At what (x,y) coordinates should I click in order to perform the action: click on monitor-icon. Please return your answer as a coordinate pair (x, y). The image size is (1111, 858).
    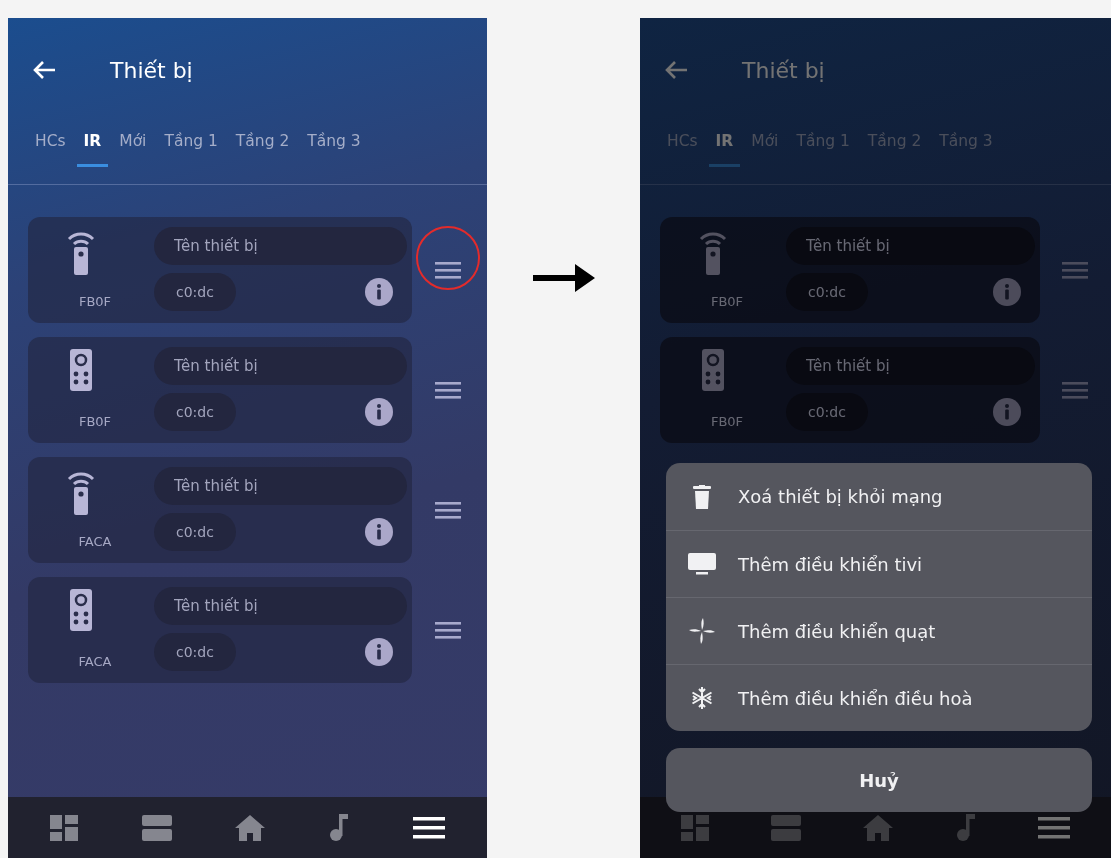
    Looking at the image, I should click on (702, 564).